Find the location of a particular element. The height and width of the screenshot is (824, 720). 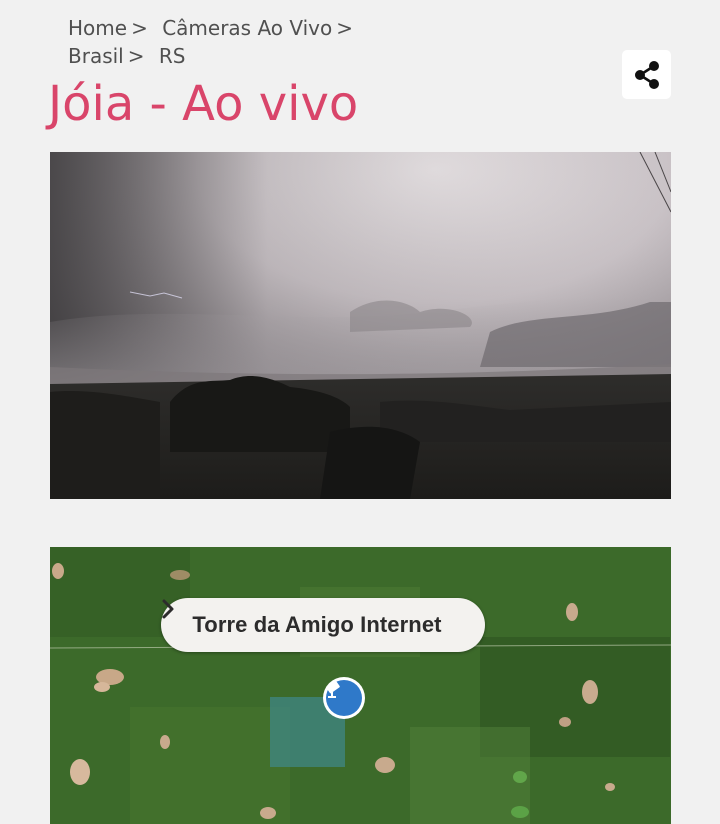

breadcrumb-item-rs: RS is located at coordinates (172, 56).